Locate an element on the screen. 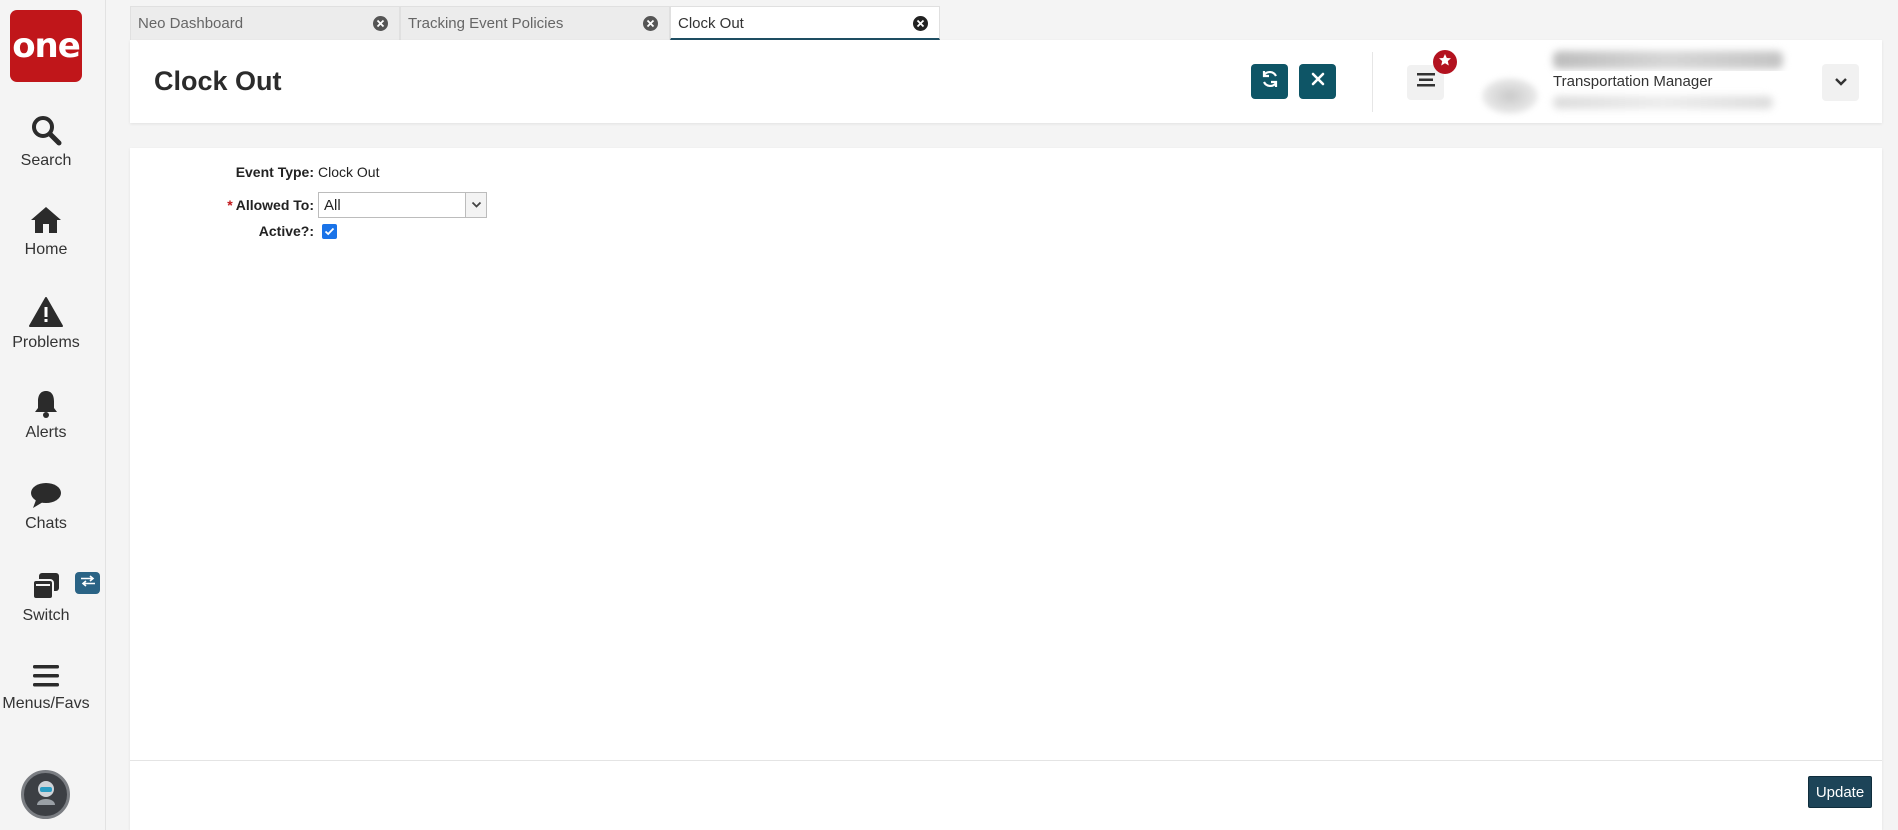  switch-badge is located at coordinates (87, 583).